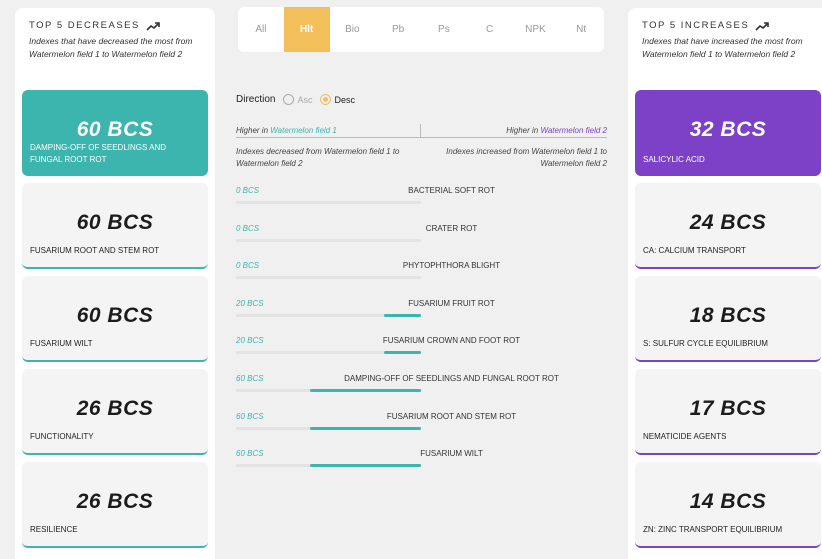 This screenshot has height=559, width=822. I want to click on direction-asc-radio: Asc, so click(297, 99).